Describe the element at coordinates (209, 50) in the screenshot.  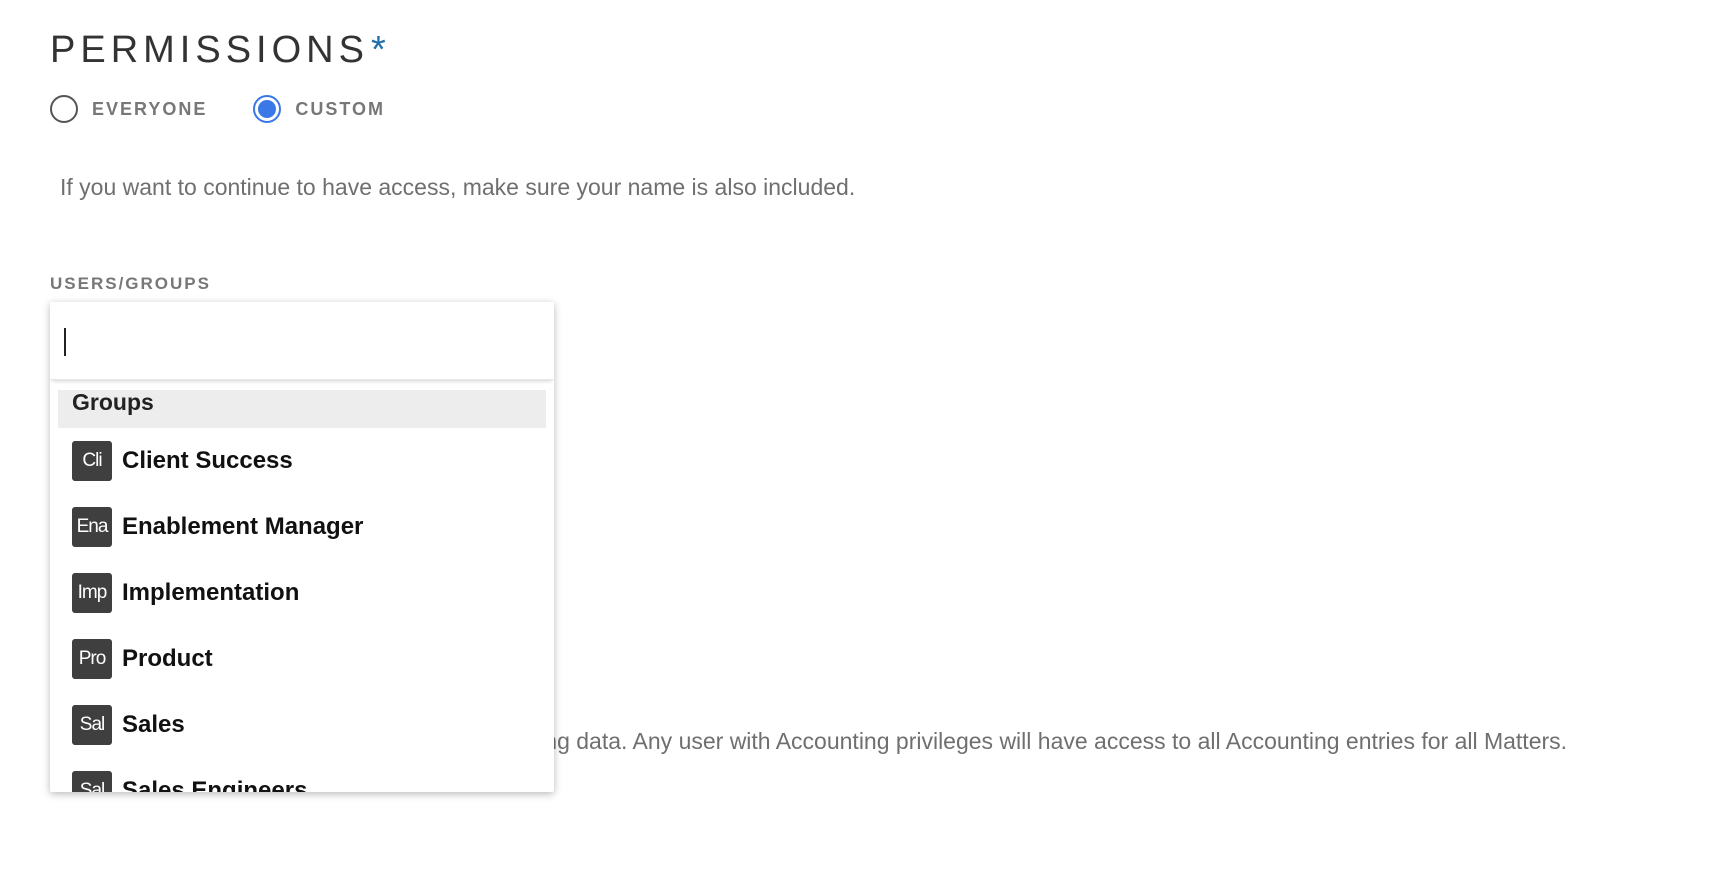
I see `permissions-title-text: PERMISSIONS` at that location.